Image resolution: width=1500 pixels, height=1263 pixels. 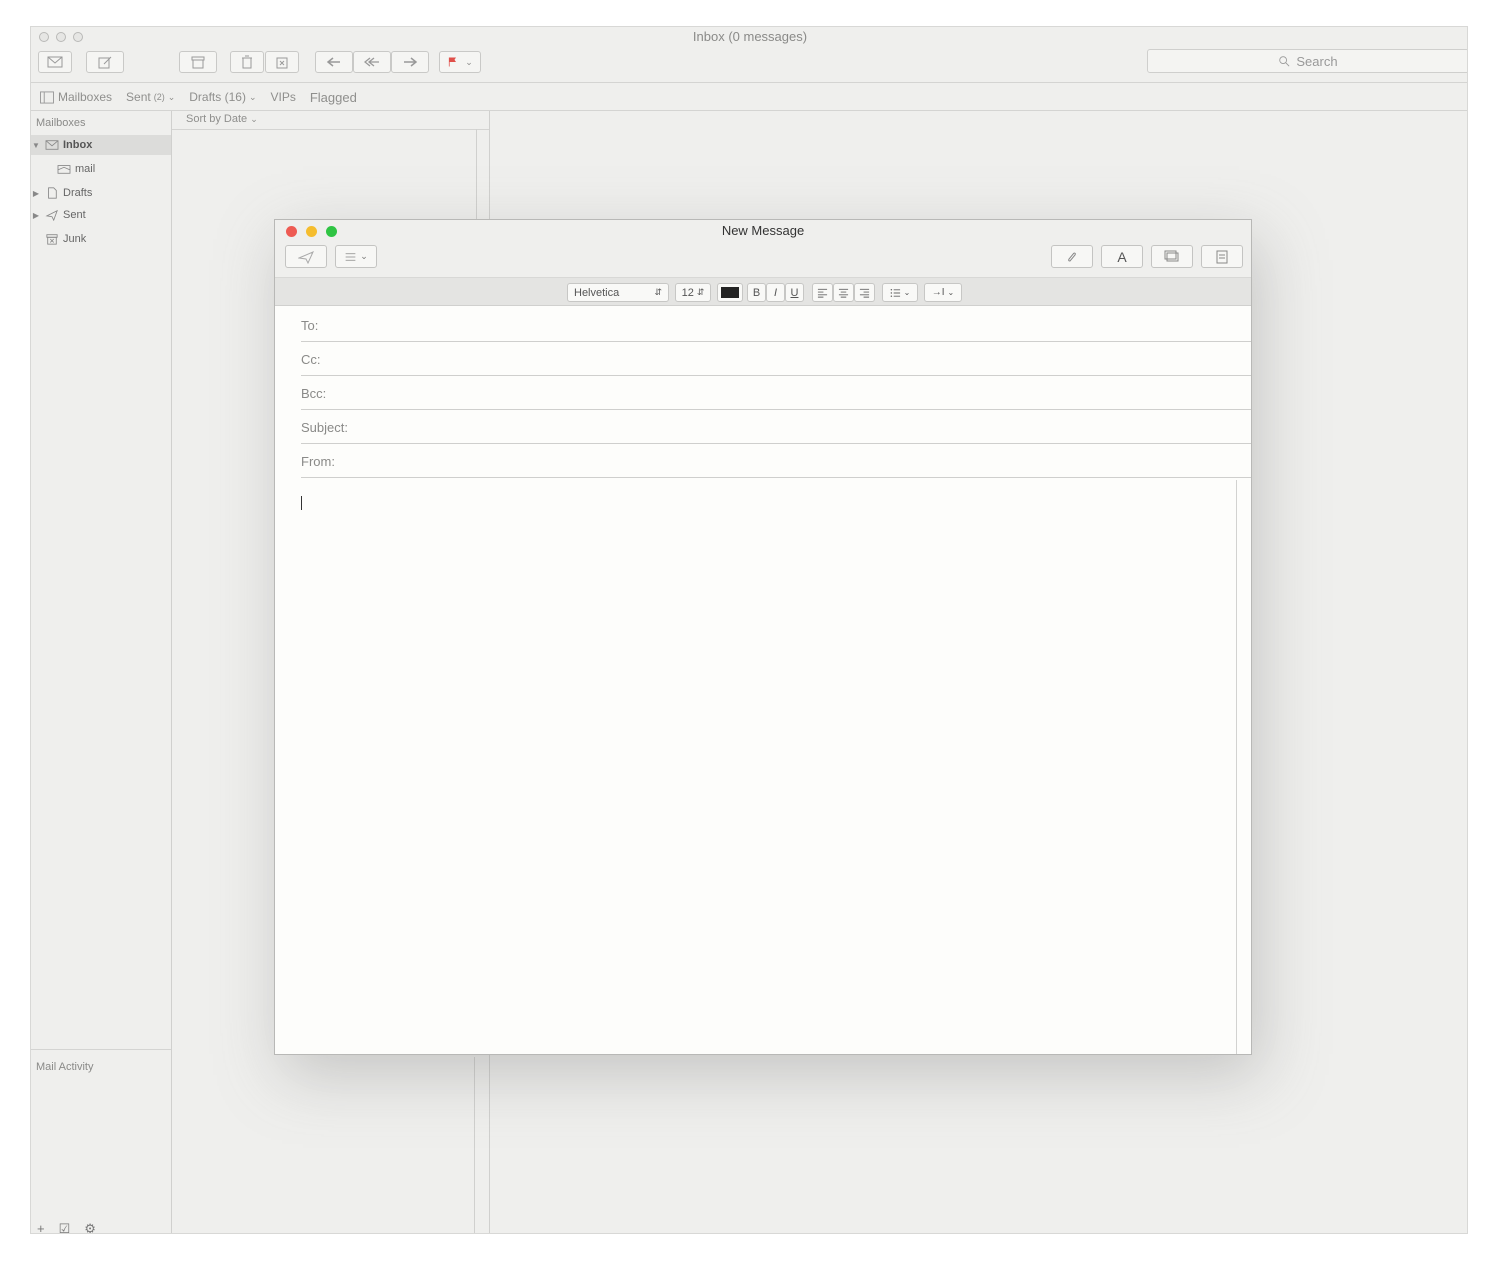 I want to click on italic-button: I, so click(x=775, y=292).